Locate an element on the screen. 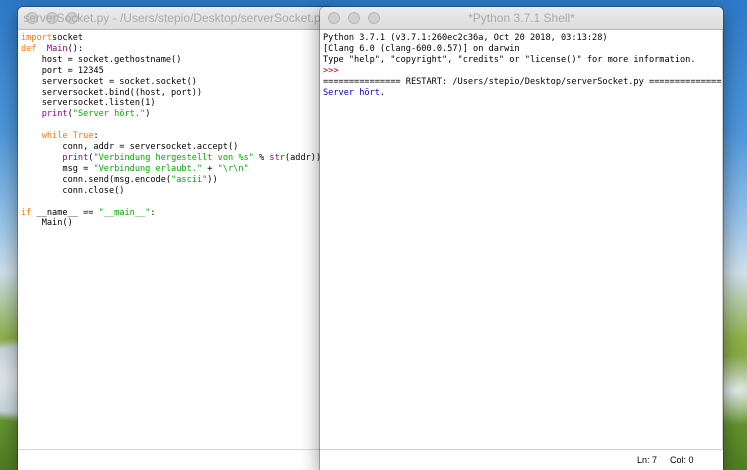 The width and height of the screenshot is (747, 470). code-line: conn.send(msg.encode("ascii")) is located at coordinates (119, 179).